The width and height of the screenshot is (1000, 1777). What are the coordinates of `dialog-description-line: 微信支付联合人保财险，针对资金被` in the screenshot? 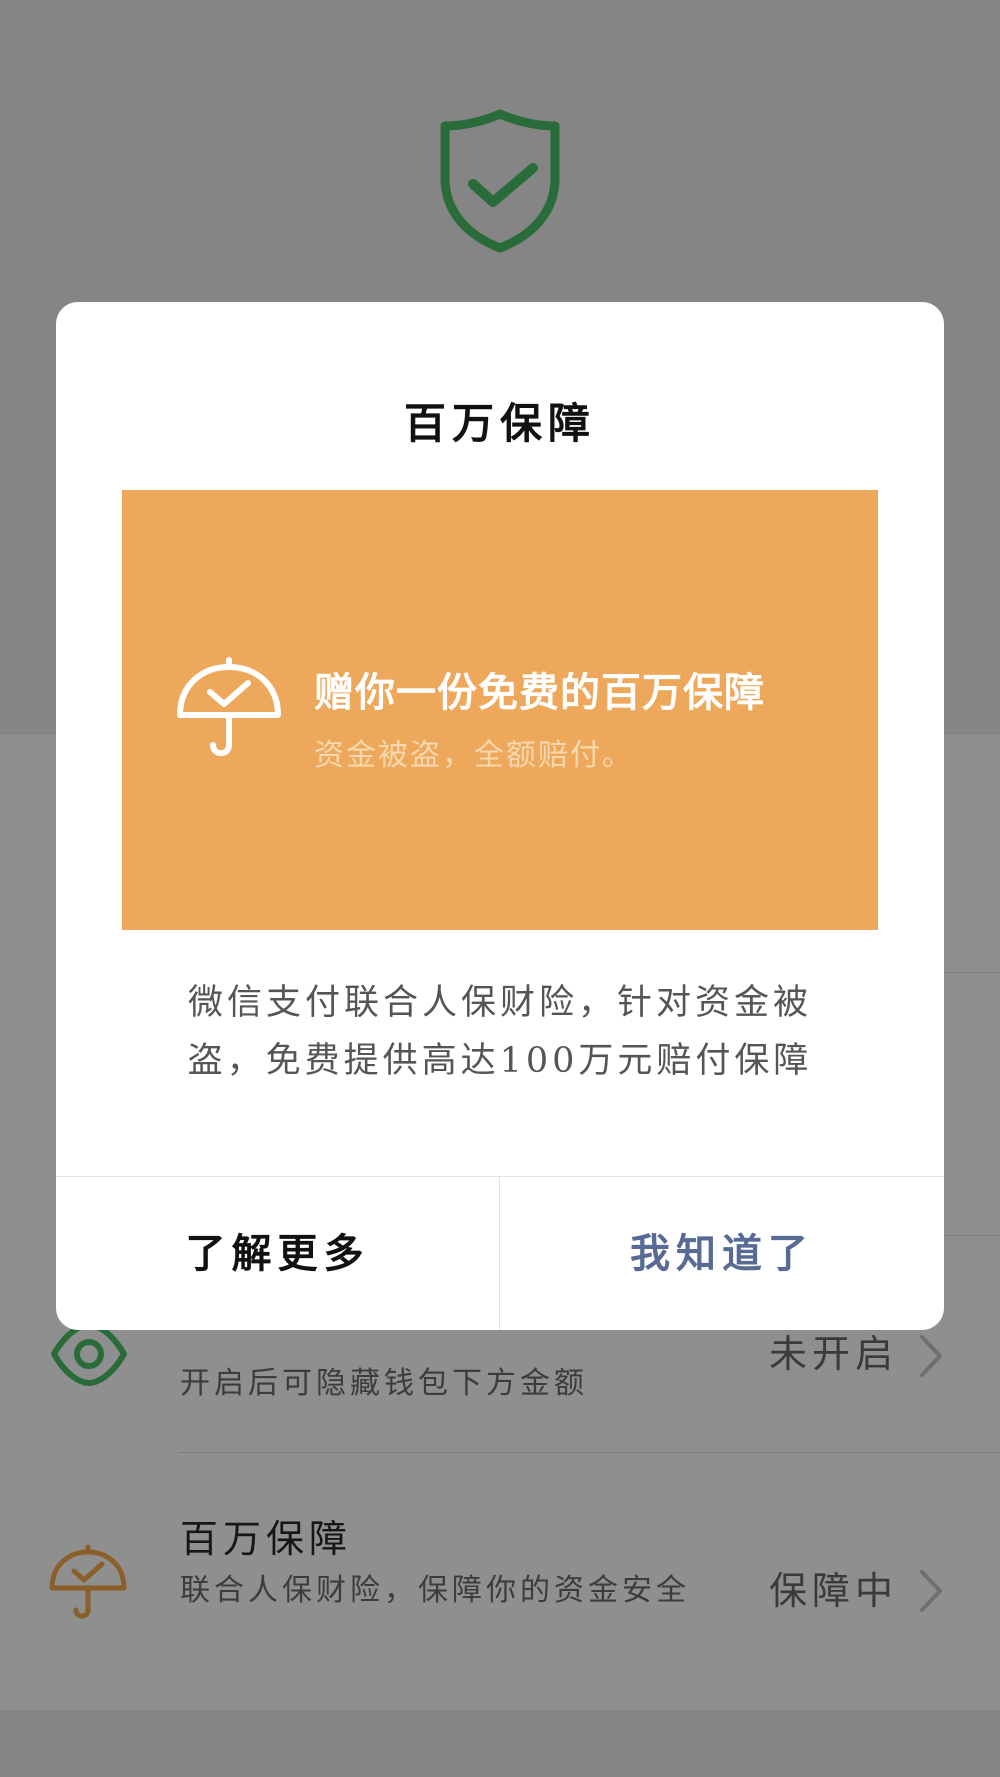 It's located at (499, 1003).